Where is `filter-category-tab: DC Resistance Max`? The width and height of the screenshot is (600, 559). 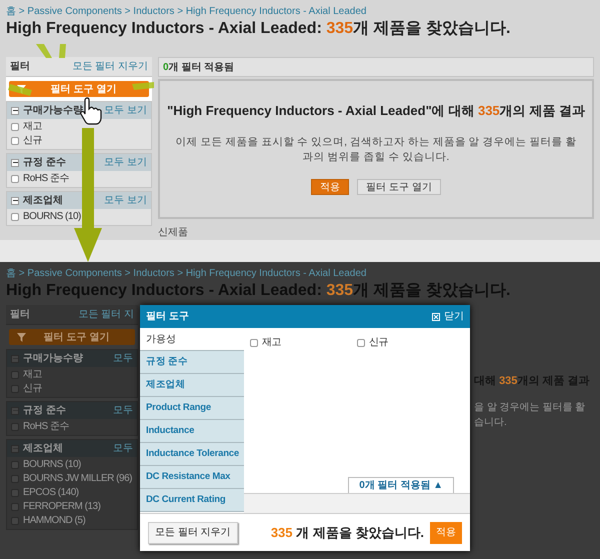 filter-category-tab: DC Resistance Max is located at coordinates (192, 477).